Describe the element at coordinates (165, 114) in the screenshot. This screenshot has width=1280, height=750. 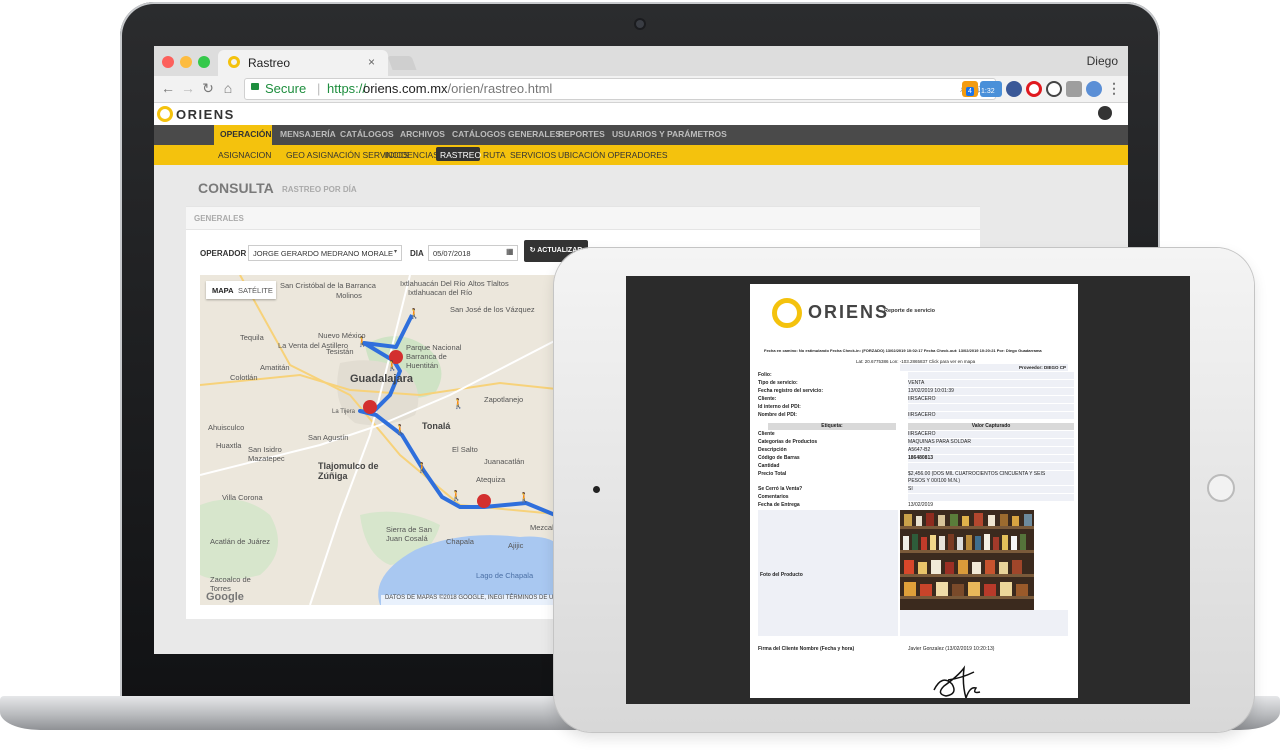
I see `oriens-logo-icon` at that location.